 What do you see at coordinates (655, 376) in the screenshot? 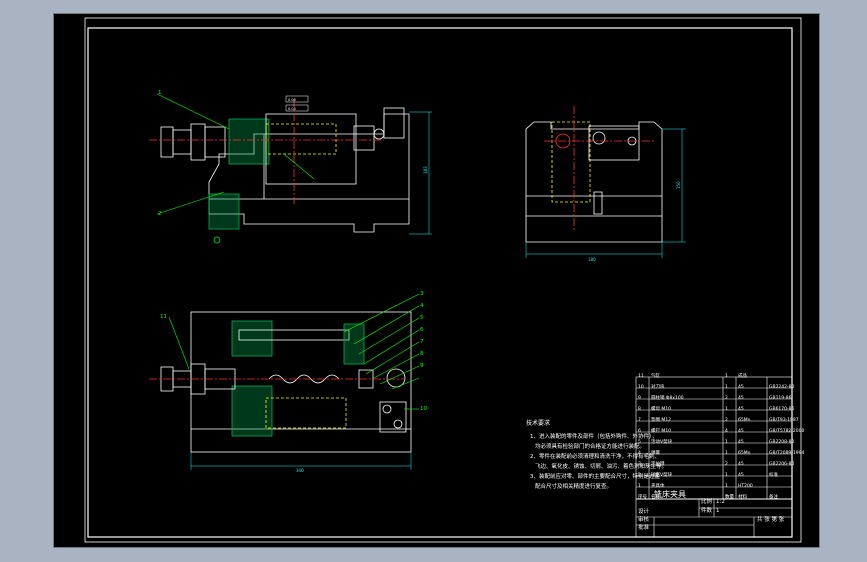
I see `parts-cell-name: 气缸` at bounding box center [655, 376].